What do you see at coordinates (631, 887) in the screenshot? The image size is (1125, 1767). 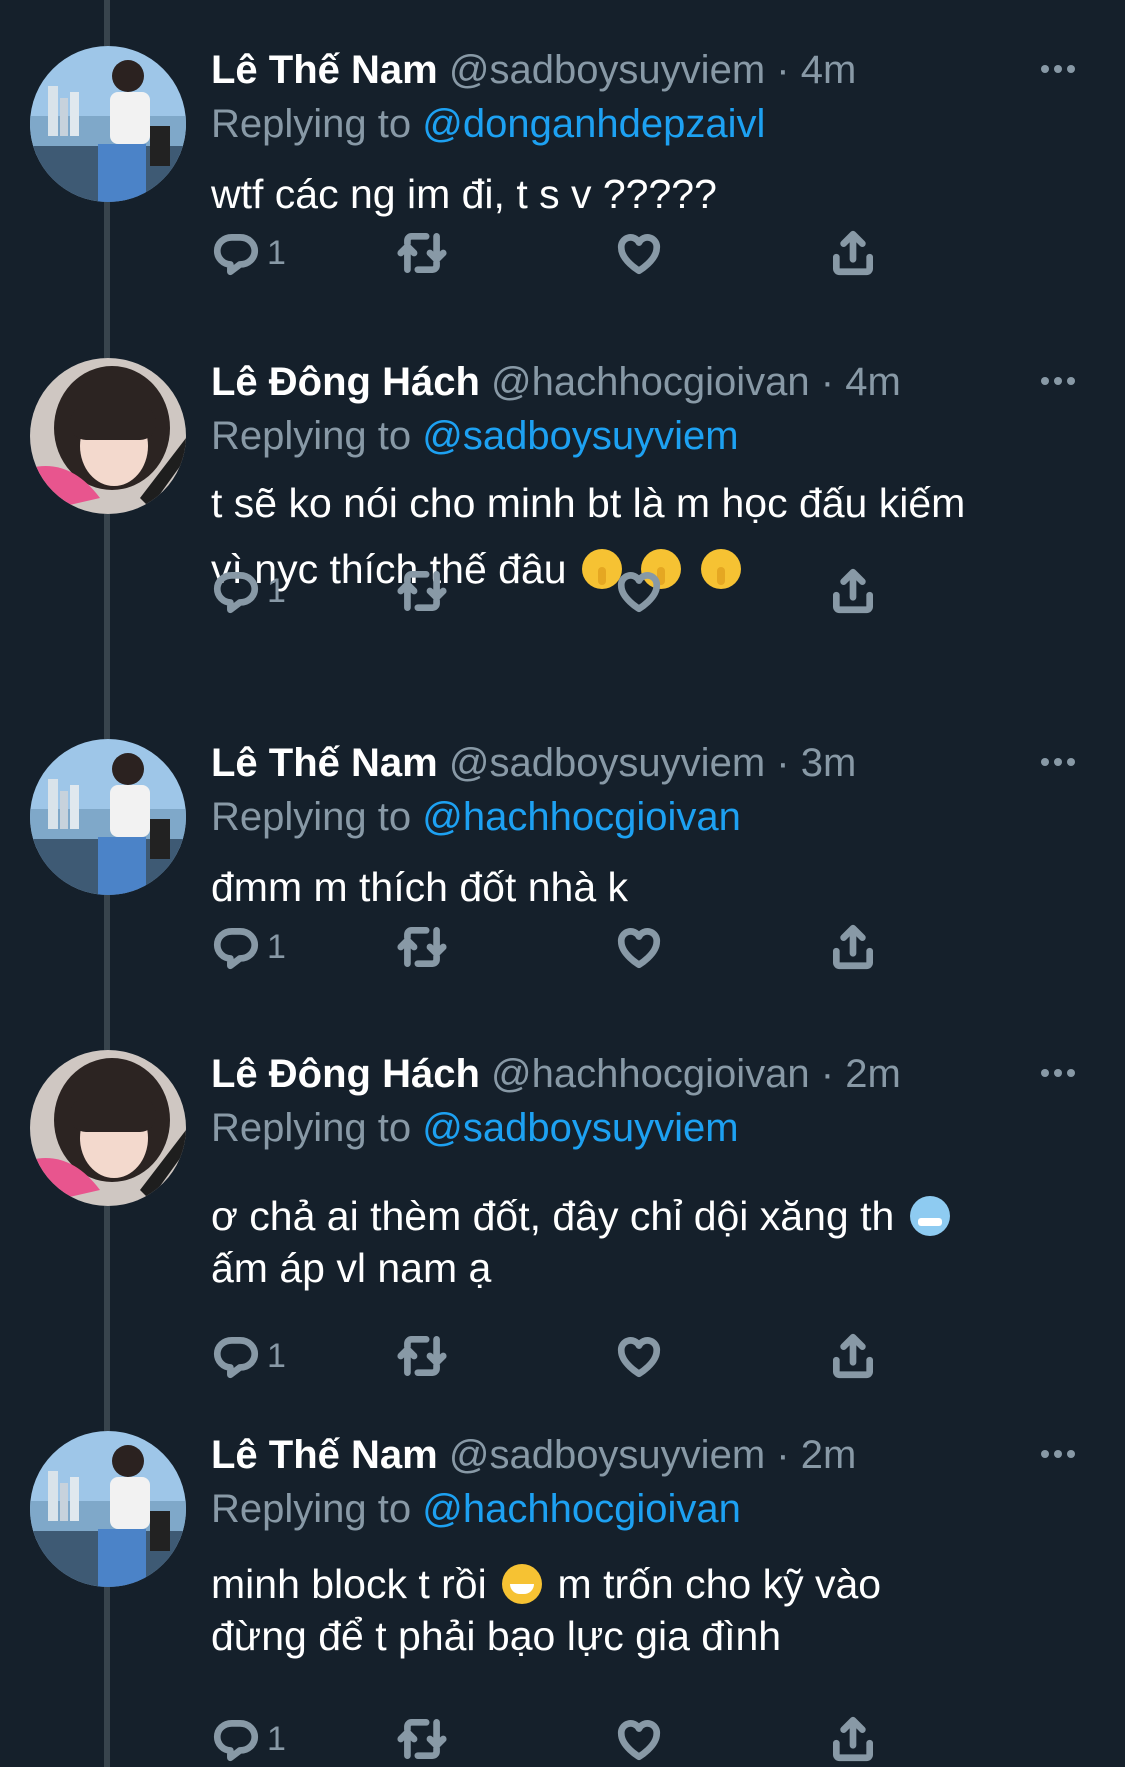 I see `tweet-text: đmm m thích đốt nhà k` at bounding box center [631, 887].